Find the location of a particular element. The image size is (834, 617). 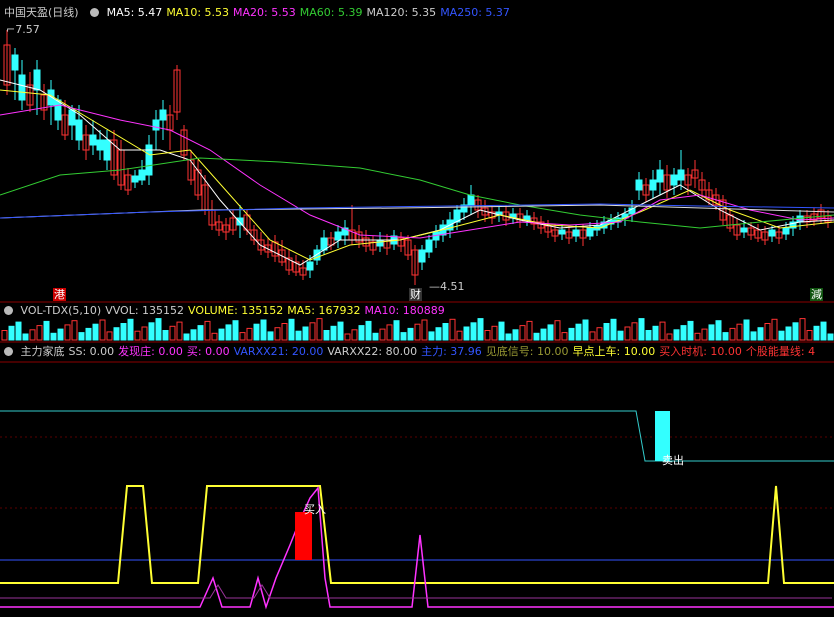

volume-legend-item: VOL-TDX(5,10) is located at coordinates (61, 310).